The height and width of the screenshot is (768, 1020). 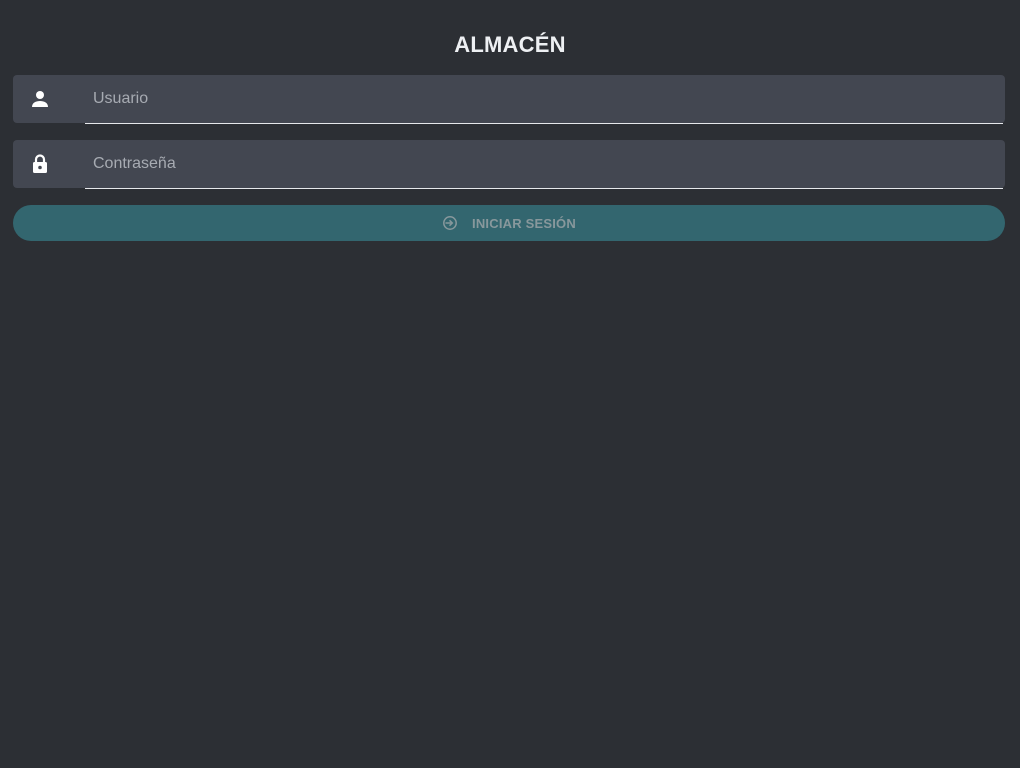 I want to click on login-button: INICIAR SESIÓN, so click(x=509, y=223).